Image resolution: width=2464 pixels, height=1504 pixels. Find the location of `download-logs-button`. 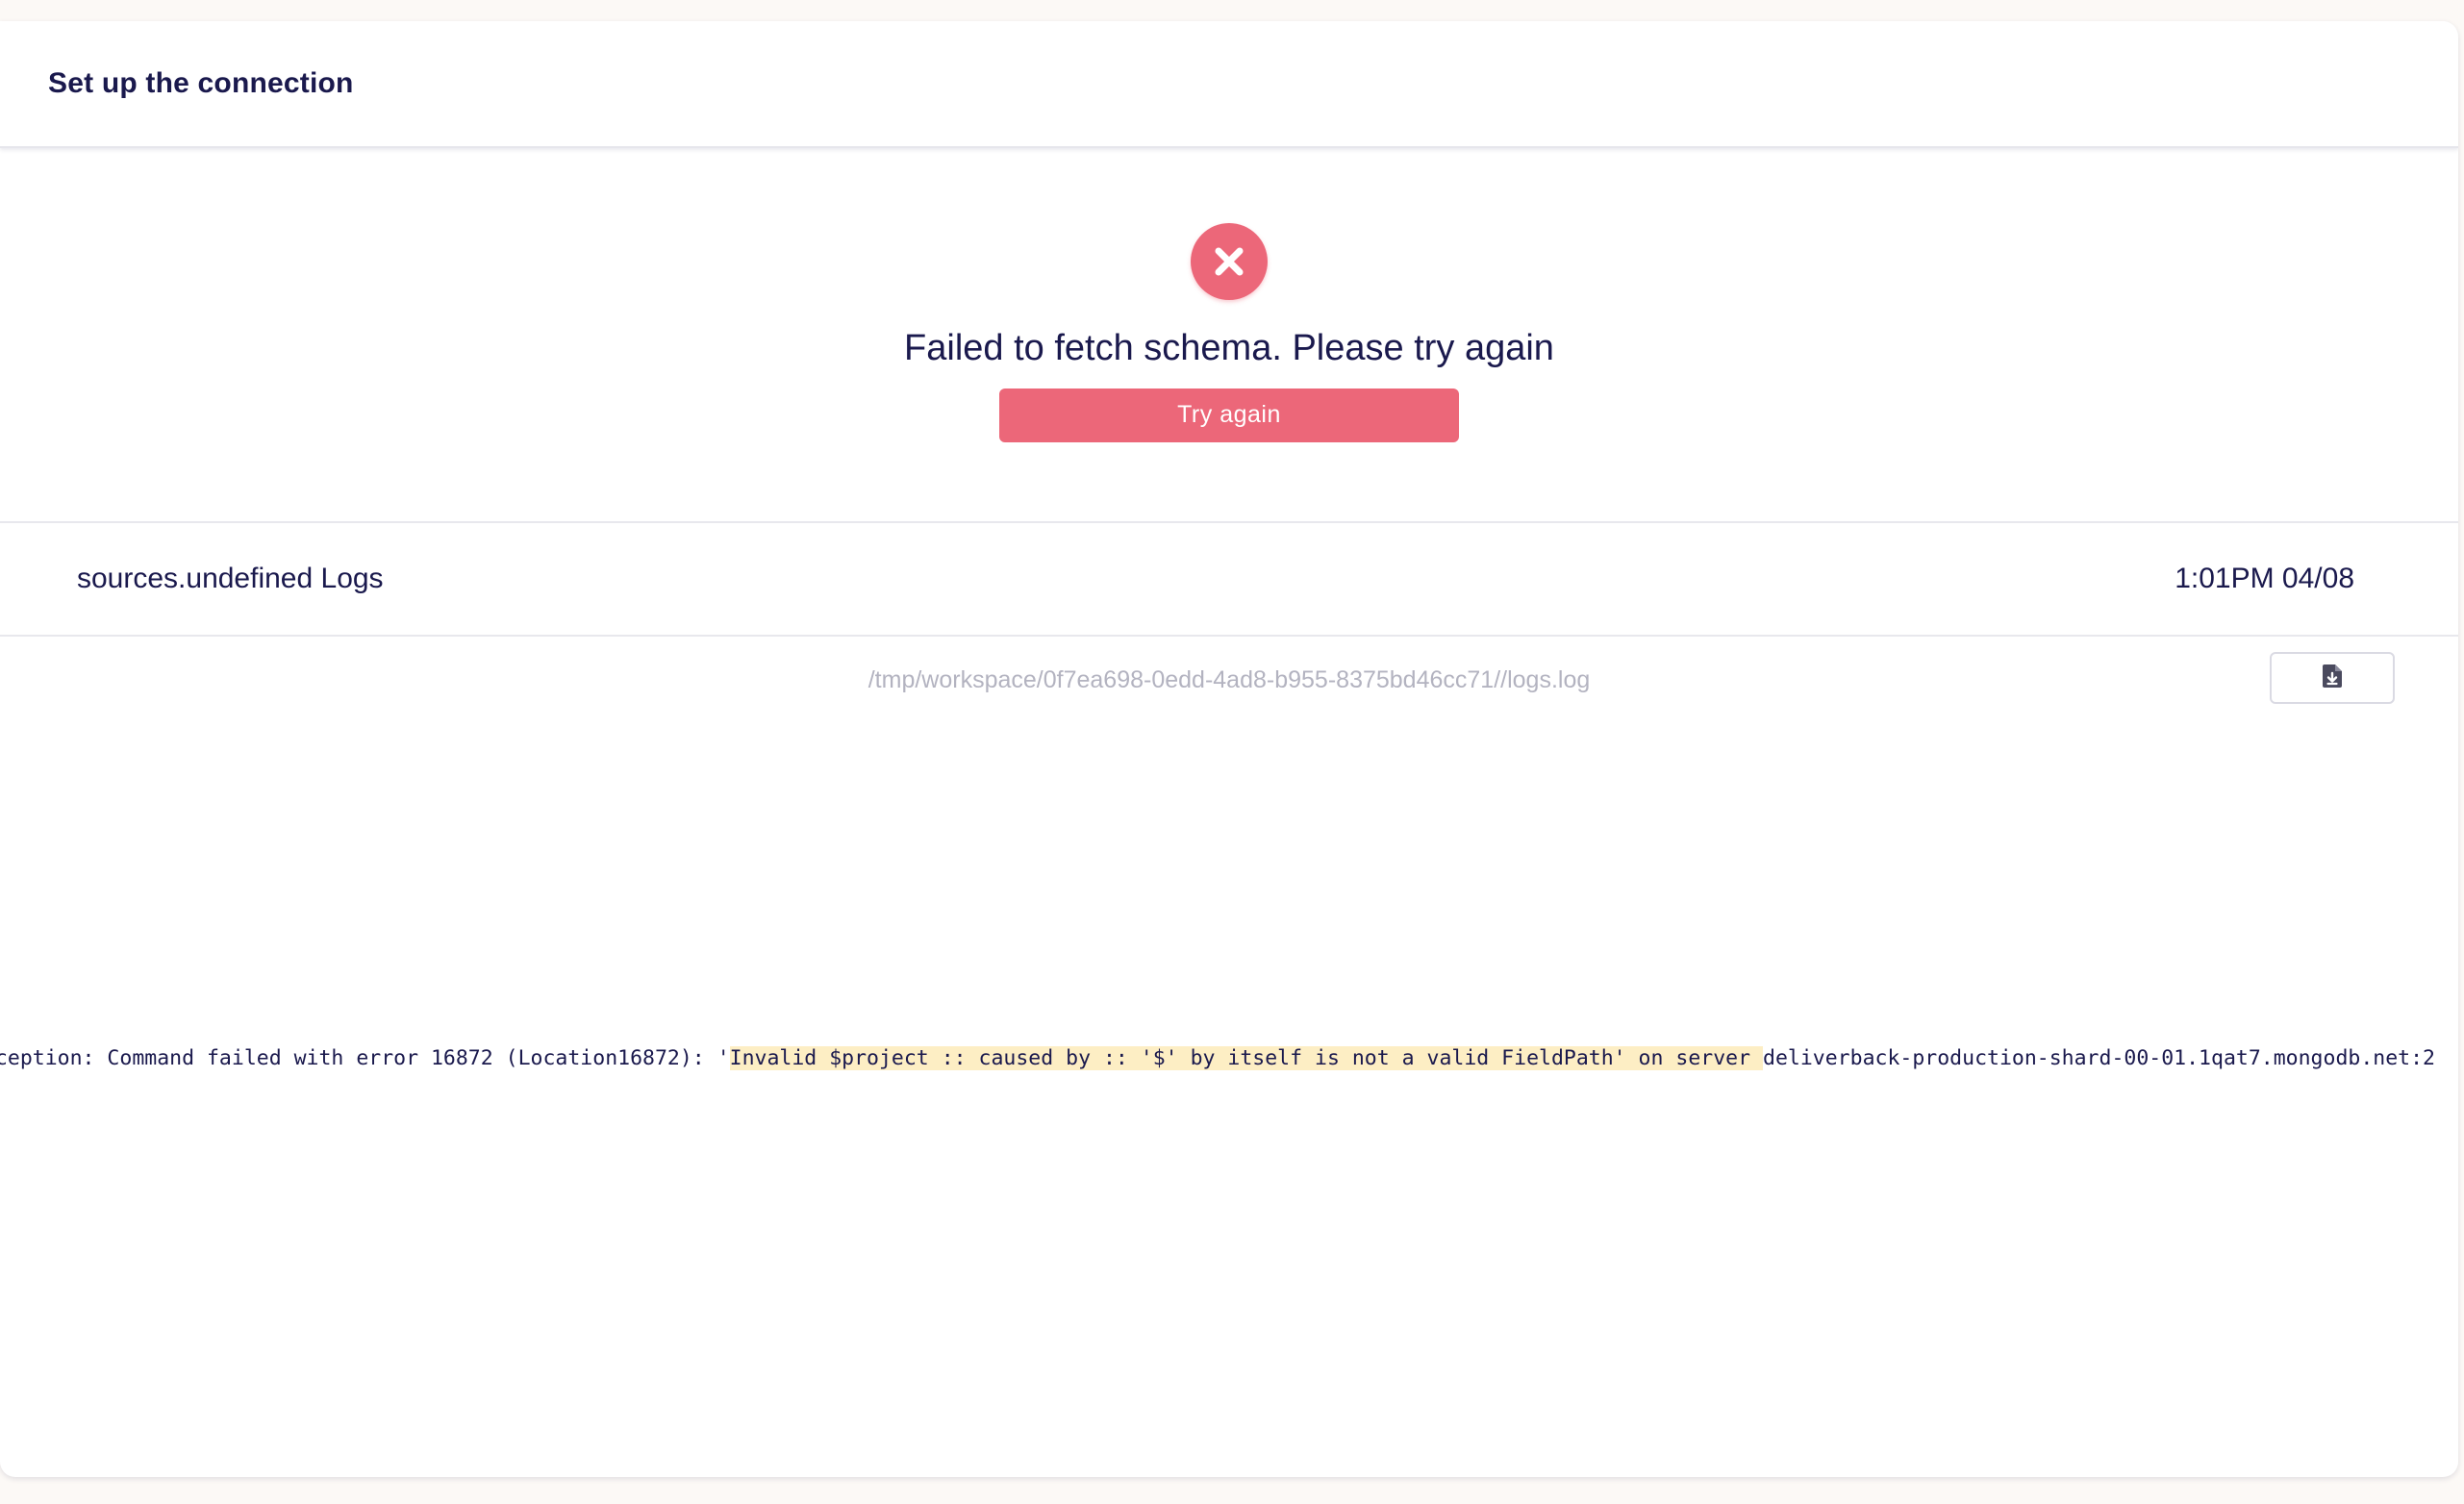

download-logs-button is located at coordinates (2332, 678).